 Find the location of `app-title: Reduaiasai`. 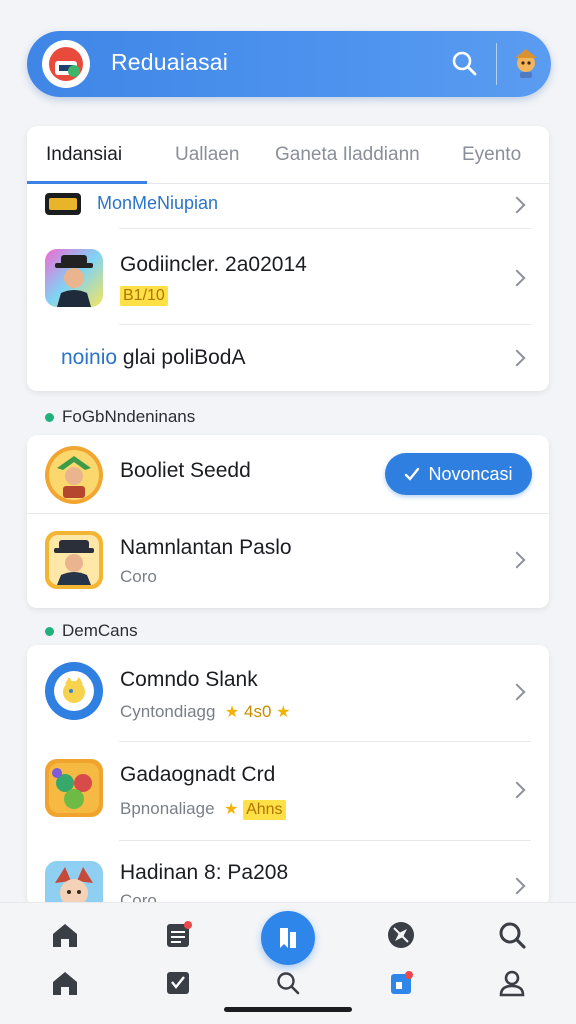

app-title: Reduaiasai is located at coordinates (170, 62).